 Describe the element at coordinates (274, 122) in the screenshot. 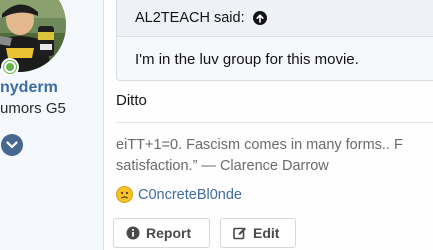

I see `signature-divider` at that location.